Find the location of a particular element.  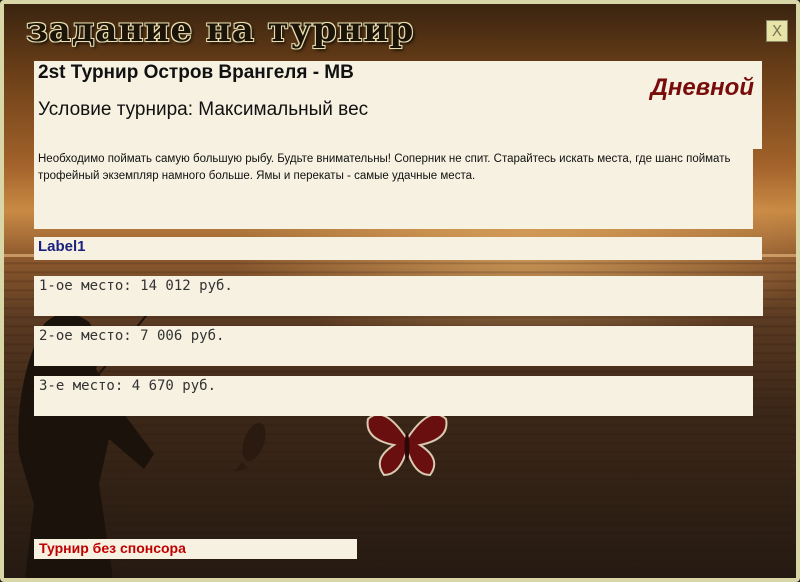

sponsor-panel: Турнир без спонсора is located at coordinates (195, 549).